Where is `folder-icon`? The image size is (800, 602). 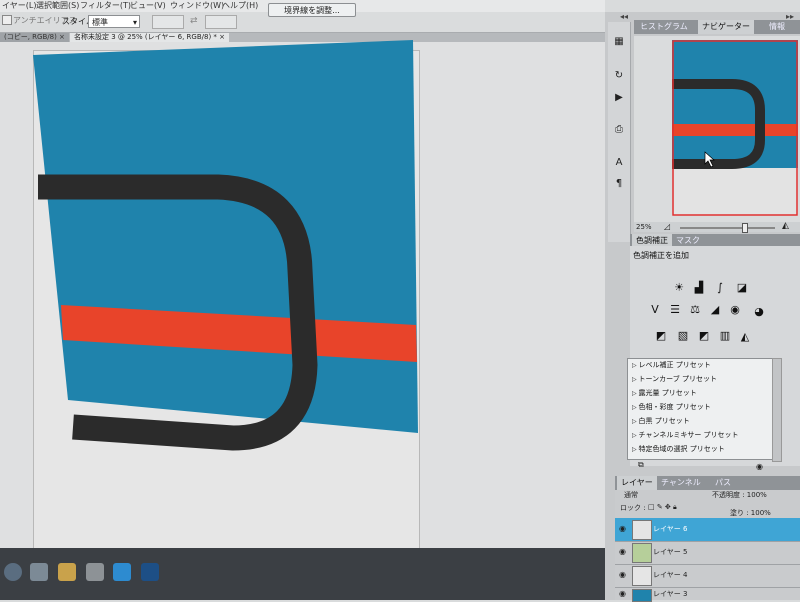 folder-icon is located at coordinates (67, 572).